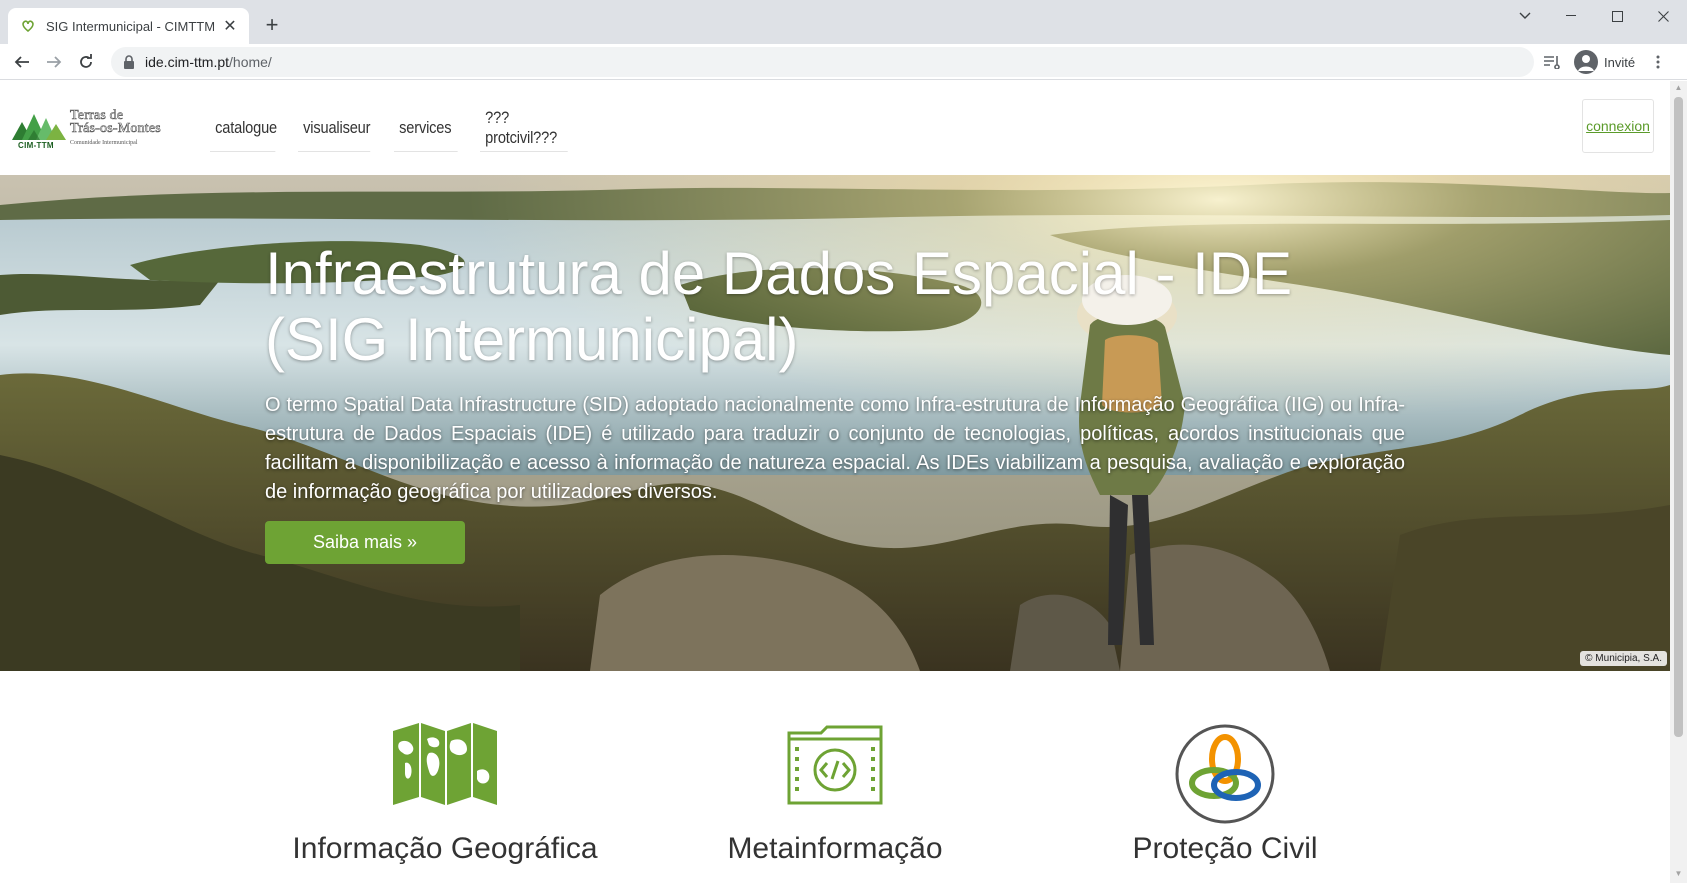 This screenshot has width=1687, height=883. I want to click on forward-arrow-icon, so click(54, 62).